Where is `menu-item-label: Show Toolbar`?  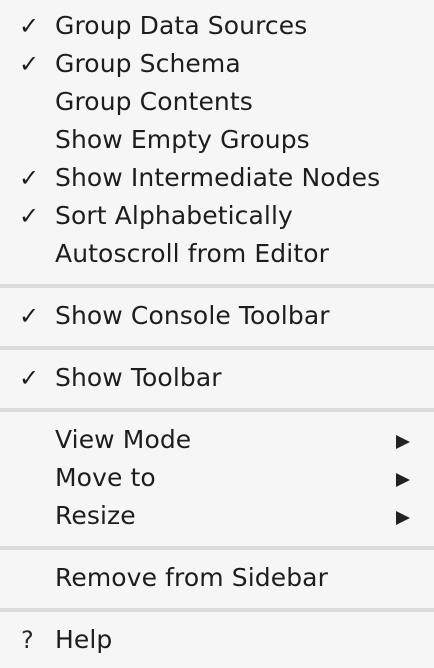
menu-item-label: Show Toolbar is located at coordinates (138, 377).